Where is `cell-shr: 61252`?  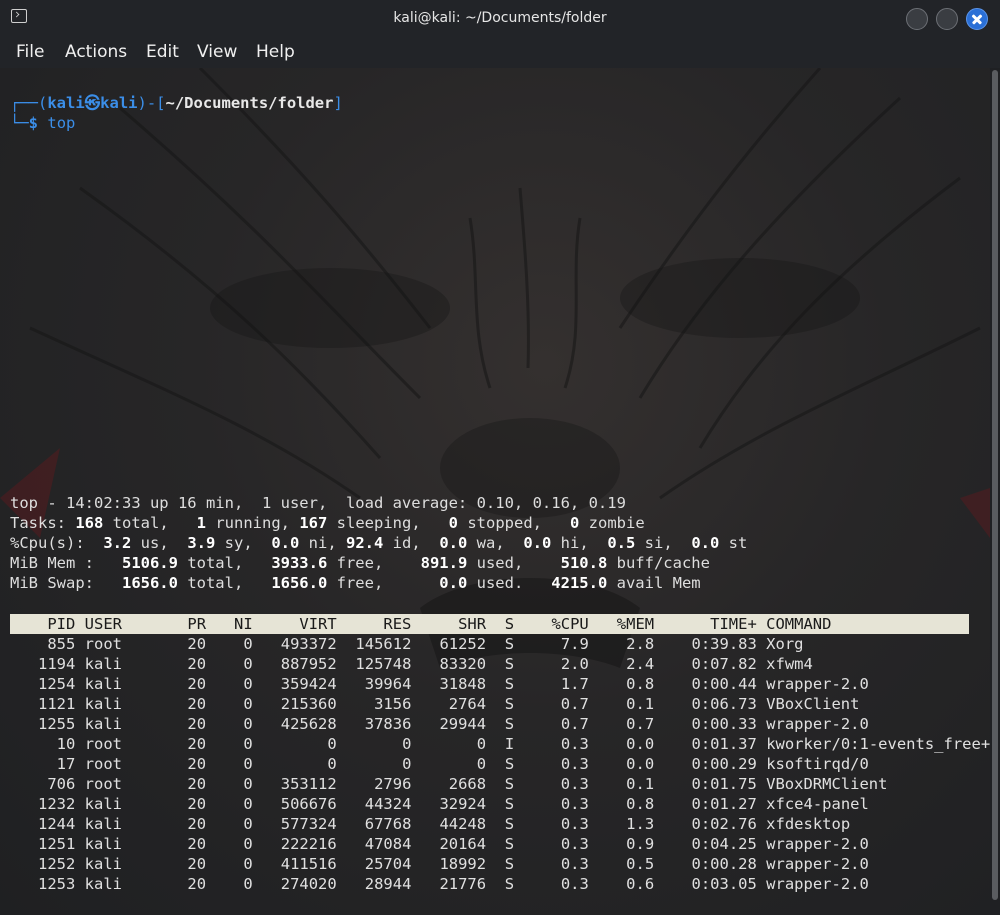 cell-shr: 61252 is located at coordinates (463, 644).